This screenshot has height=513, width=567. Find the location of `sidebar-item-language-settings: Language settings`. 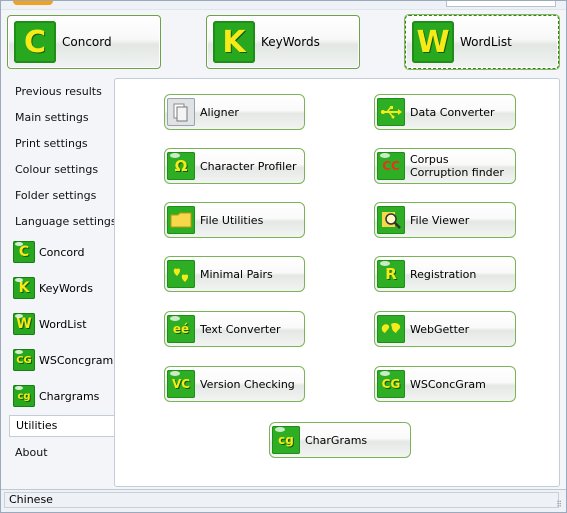

sidebar-item-language-settings: Language settings is located at coordinates (66, 221).